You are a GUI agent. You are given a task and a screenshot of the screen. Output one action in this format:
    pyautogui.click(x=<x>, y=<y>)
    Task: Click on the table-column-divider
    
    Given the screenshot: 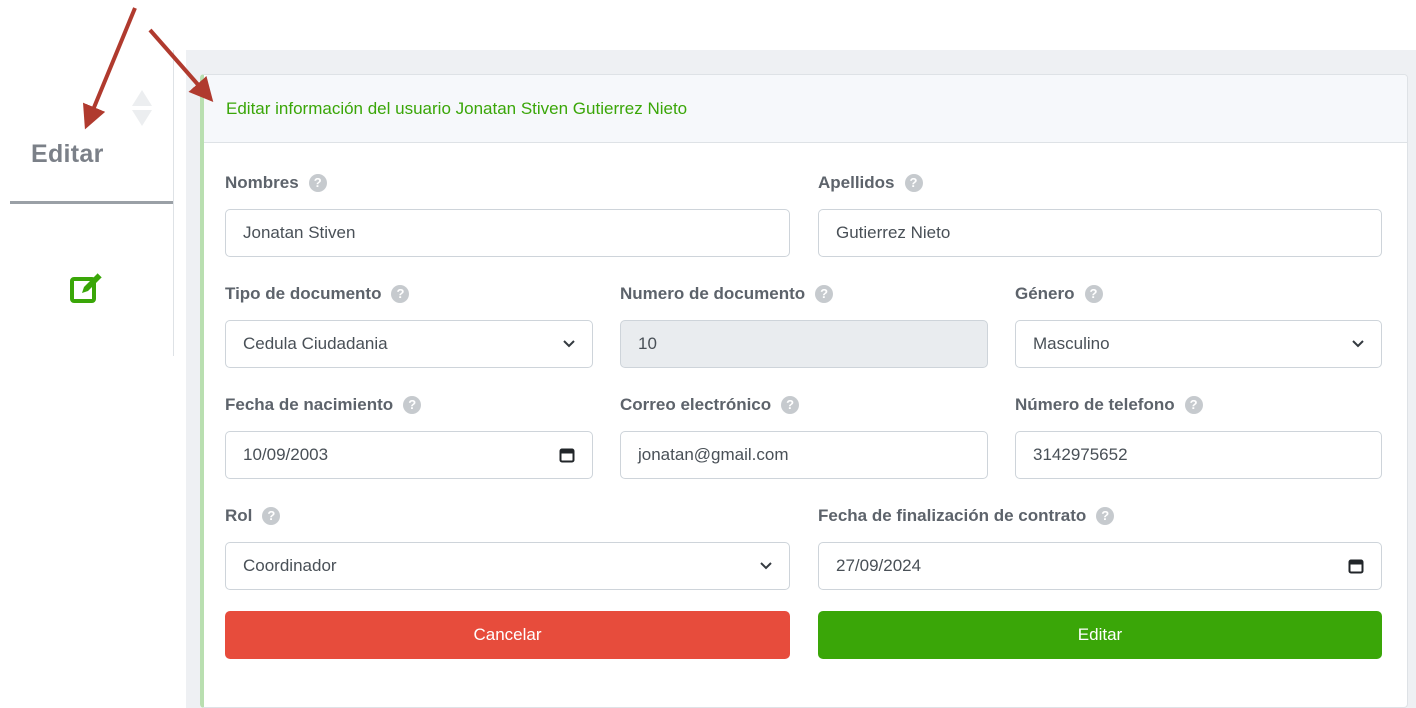 What is the action you would take?
    pyautogui.click(x=173, y=203)
    